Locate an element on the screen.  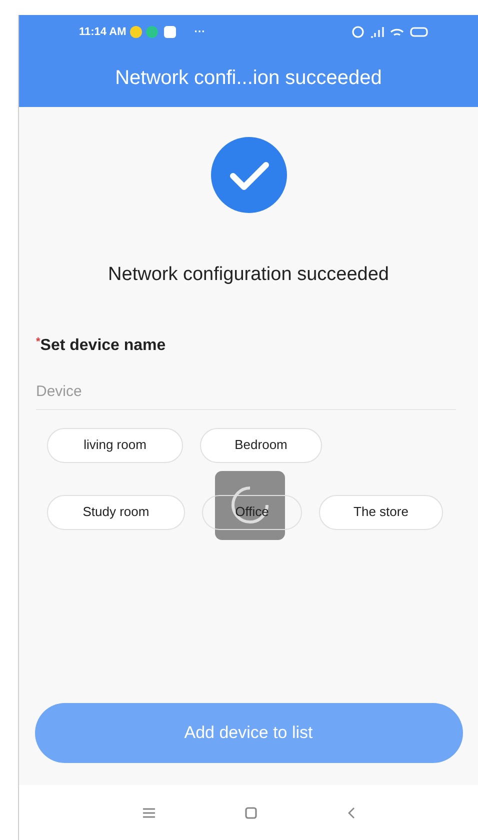
signal-icon is located at coordinates (377, 32).